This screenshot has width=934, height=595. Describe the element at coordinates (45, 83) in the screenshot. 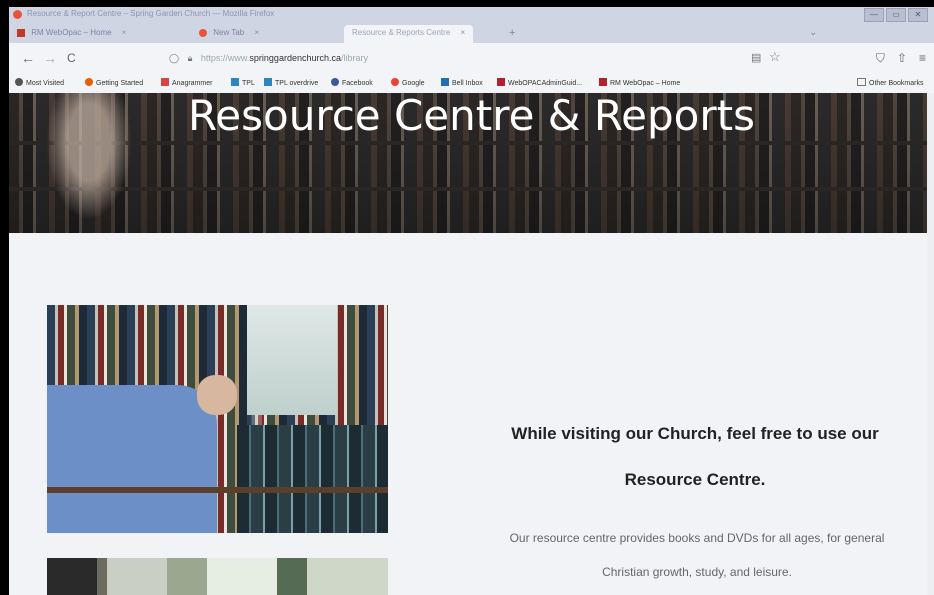

I see `bookmark-label: Most Visited` at that location.